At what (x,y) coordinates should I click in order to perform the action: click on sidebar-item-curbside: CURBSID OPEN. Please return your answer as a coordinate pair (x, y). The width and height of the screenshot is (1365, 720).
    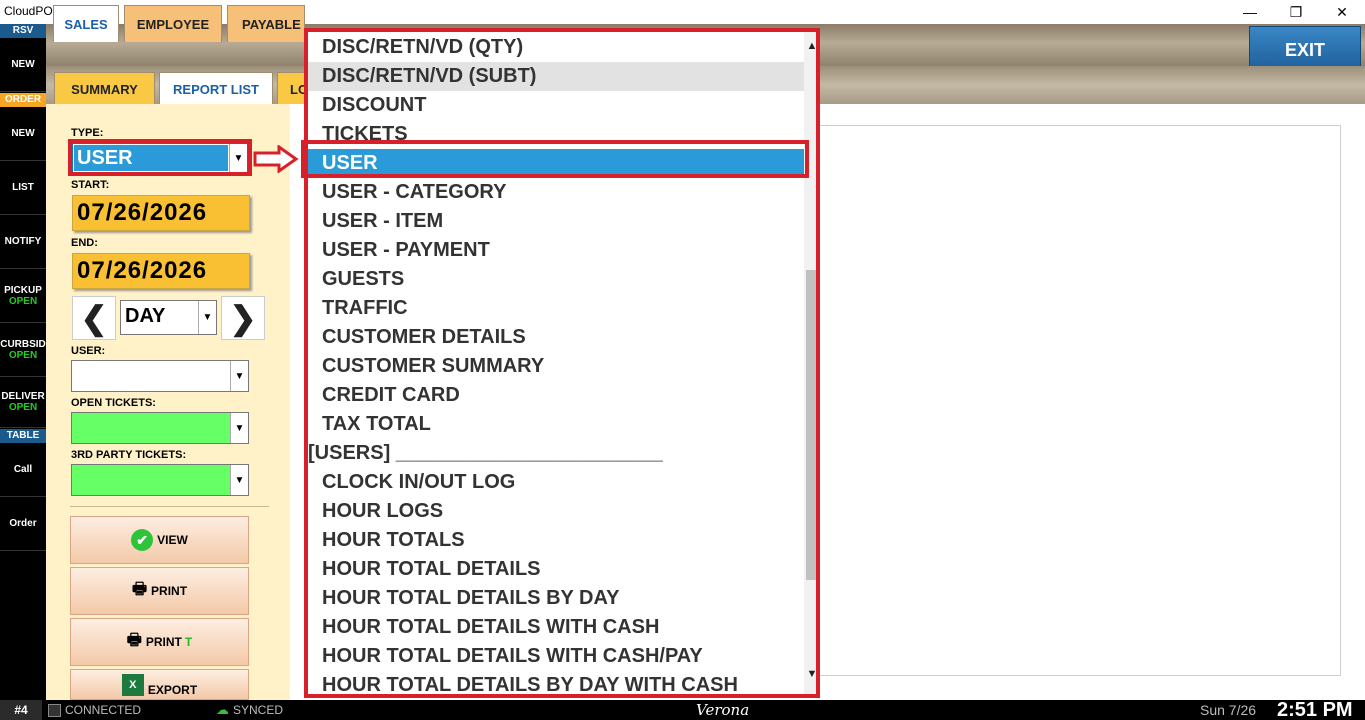
    Looking at the image, I should click on (23, 350).